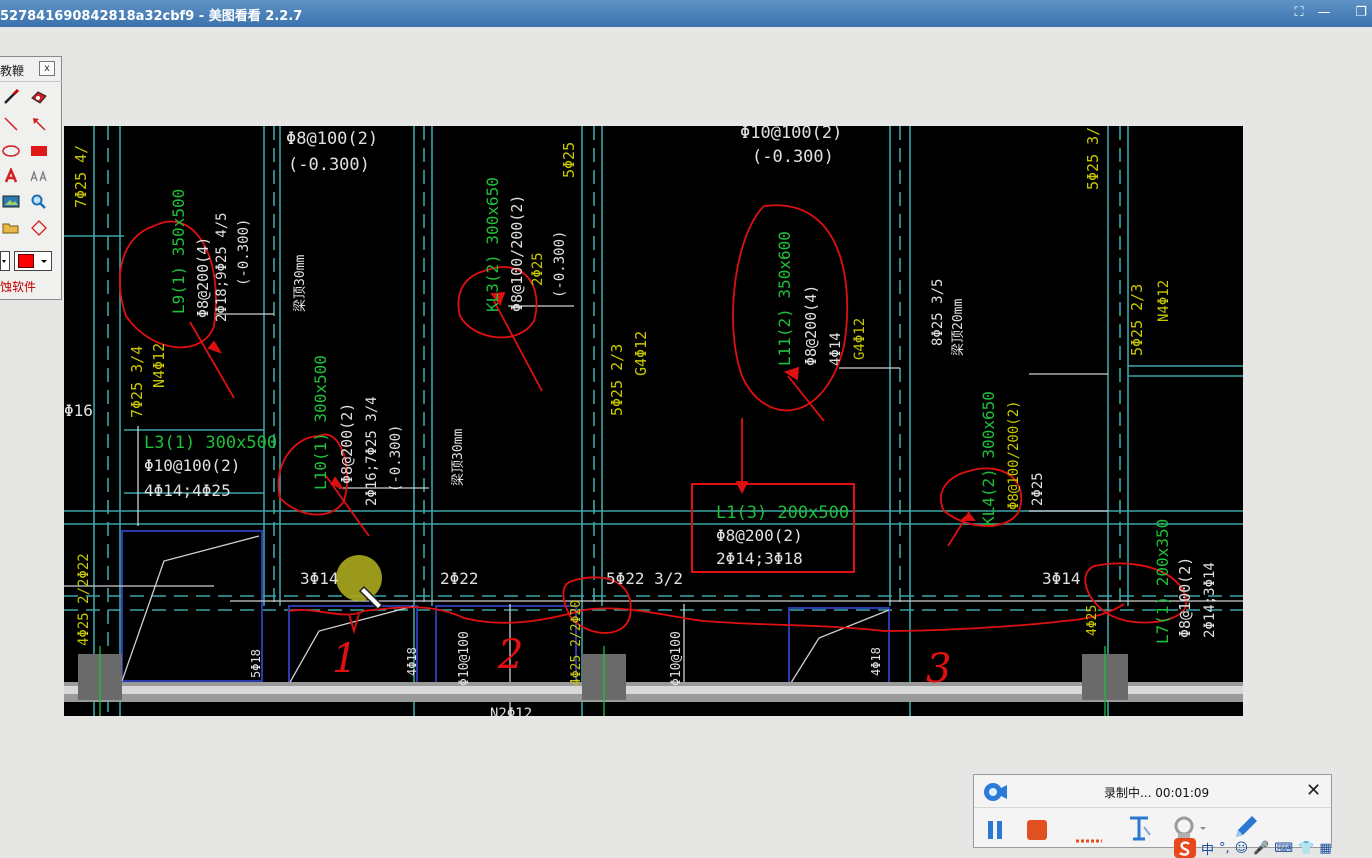 This screenshot has width=1372, height=858. What do you see at coordinates (300, 283) in the screenshot?
I see `drawing-label: 梁顶30mm` at bounding box center [300, 283].